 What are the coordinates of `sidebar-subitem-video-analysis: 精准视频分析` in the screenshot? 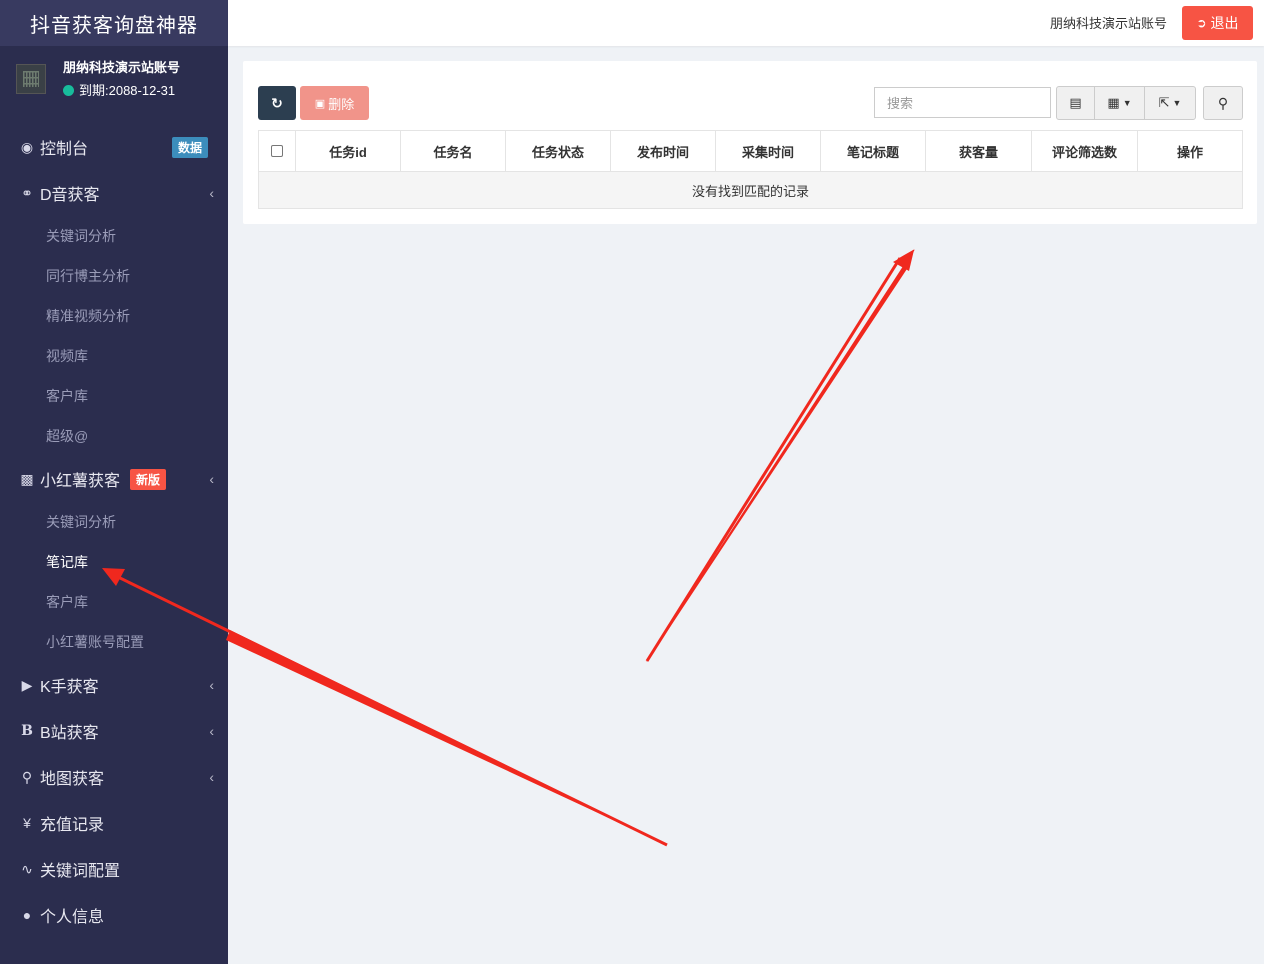 It's located at (114, 316).